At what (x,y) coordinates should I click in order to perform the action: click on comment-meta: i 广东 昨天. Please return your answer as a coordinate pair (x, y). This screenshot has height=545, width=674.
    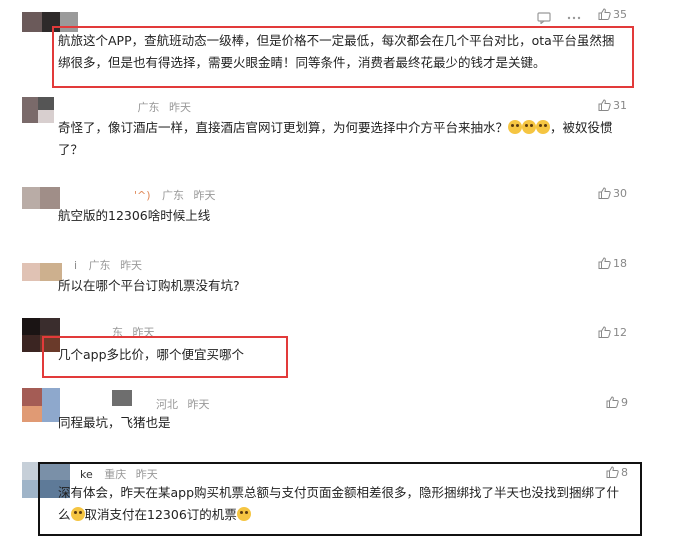
    Looking at the image, I should click on (108, 265).